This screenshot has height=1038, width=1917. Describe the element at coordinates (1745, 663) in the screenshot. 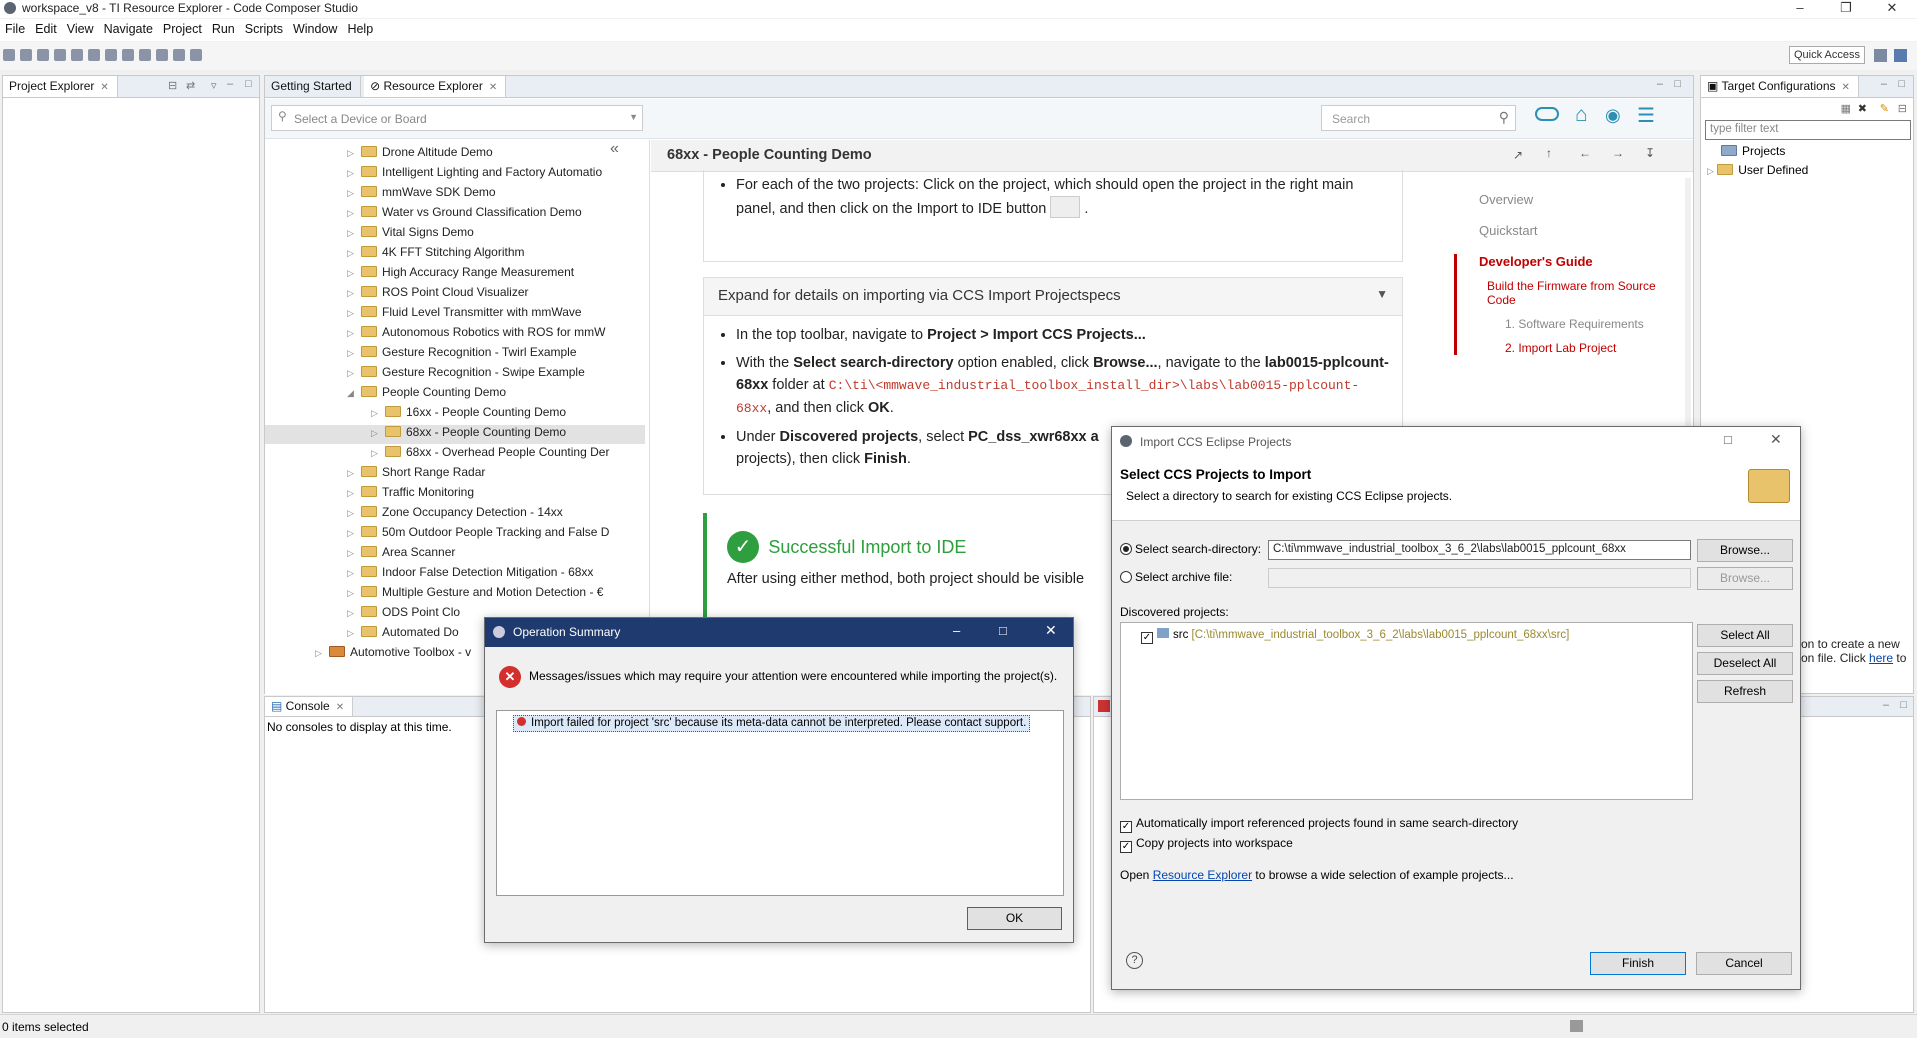

I see `deselect-all-button: Deselect All` at that location.